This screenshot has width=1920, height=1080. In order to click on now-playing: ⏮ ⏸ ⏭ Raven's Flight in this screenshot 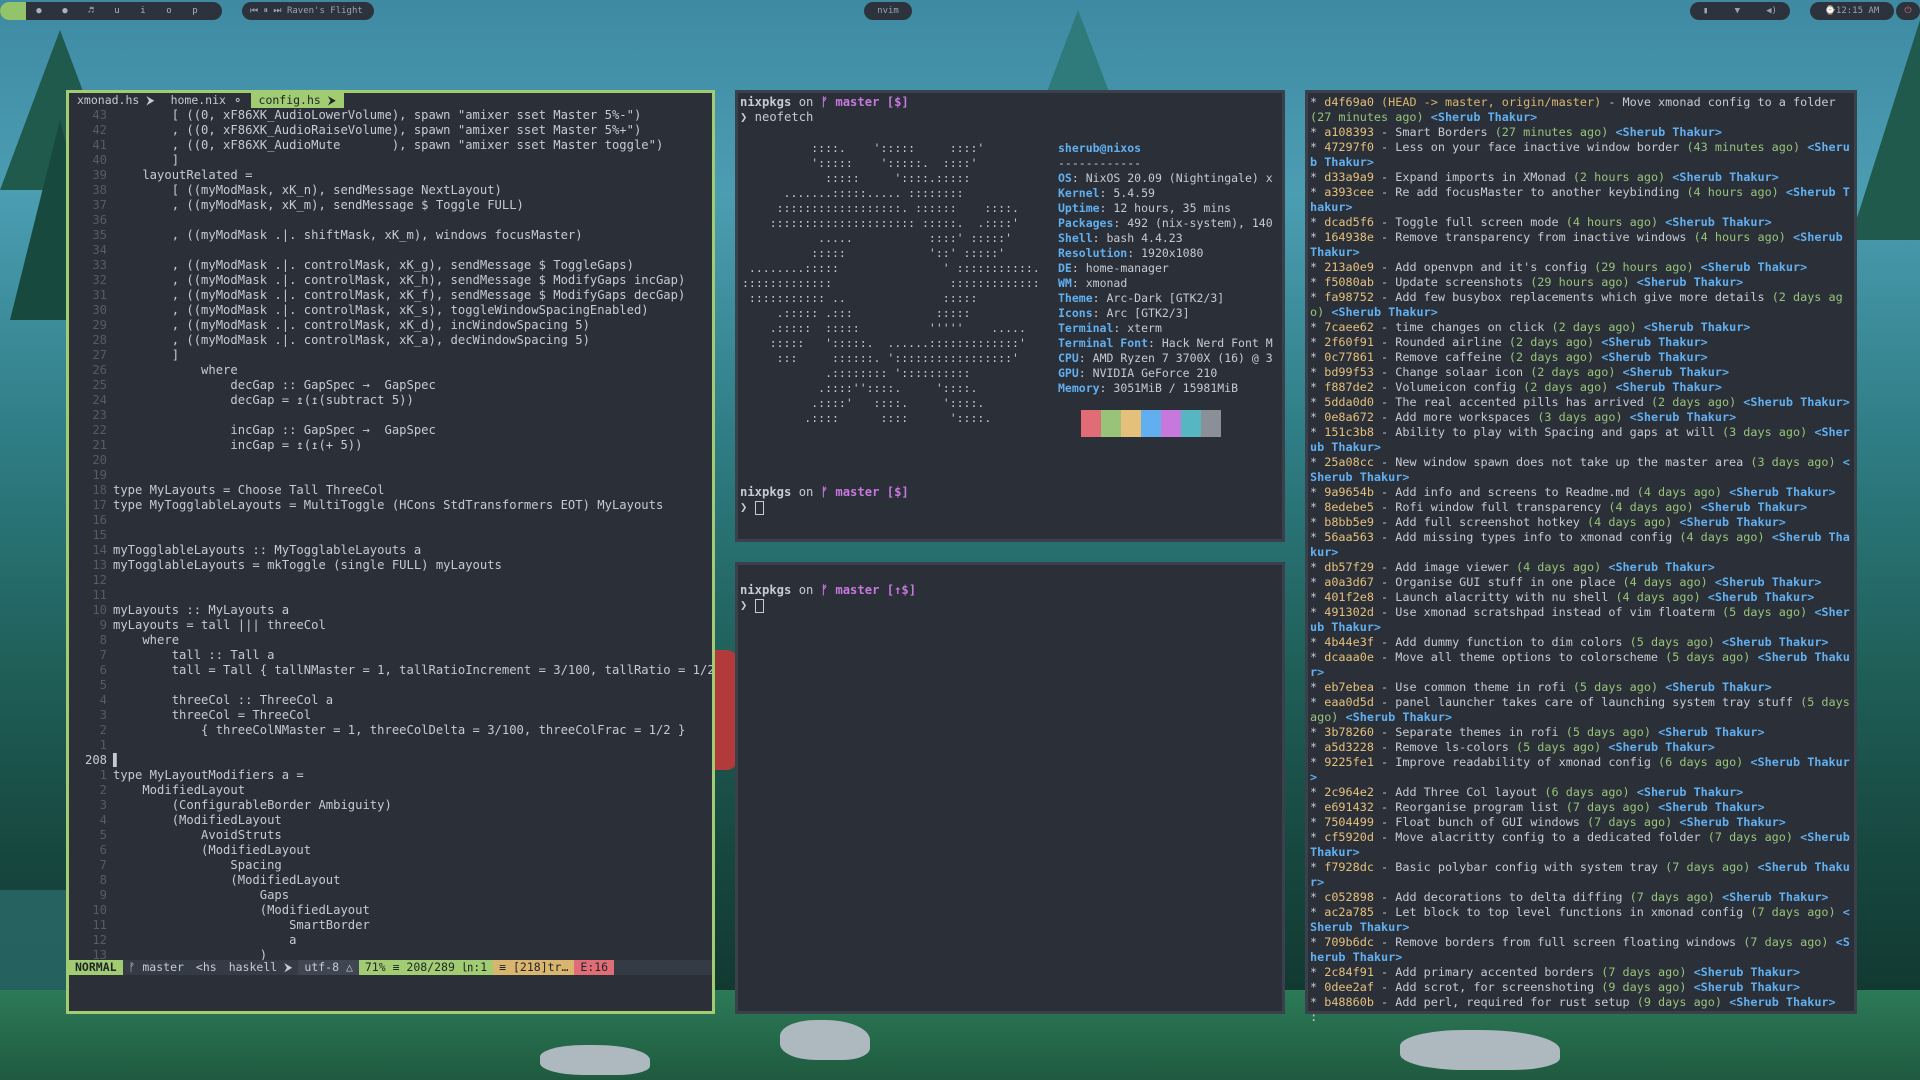, I will do `click(306, 11)`.